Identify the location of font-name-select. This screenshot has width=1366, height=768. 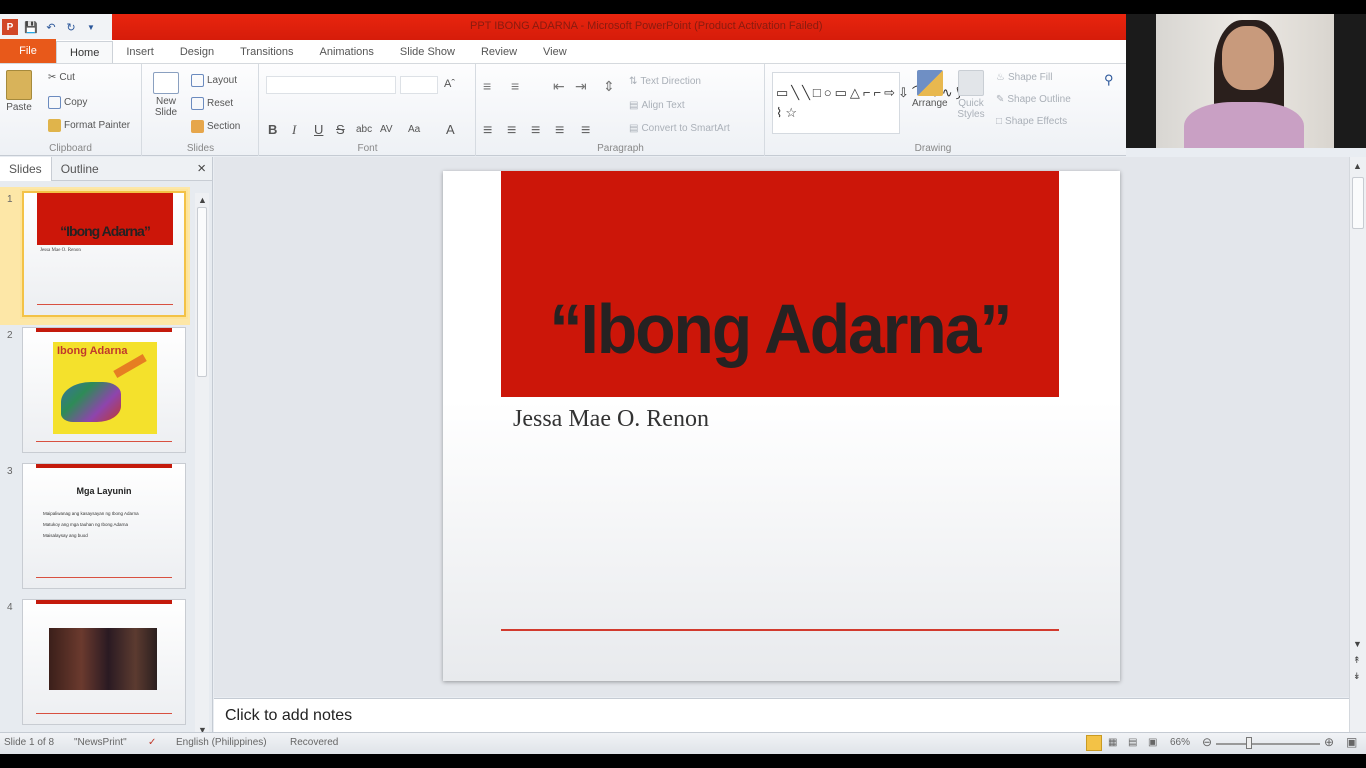
(331, 85).